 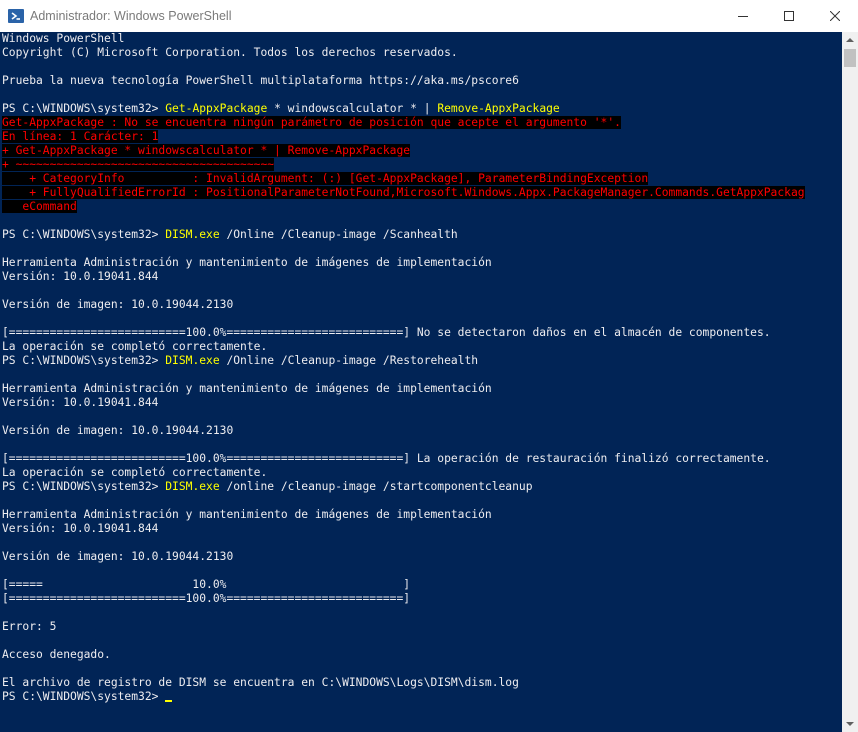 I want to click on text-cursor, so click(x=169, y=701).